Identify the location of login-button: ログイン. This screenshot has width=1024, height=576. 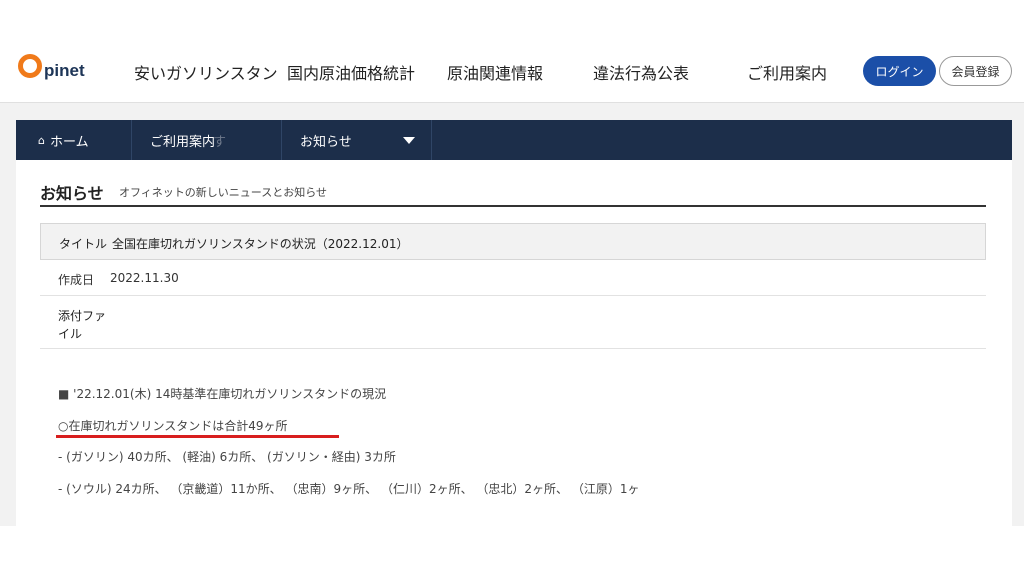
(899, 71).